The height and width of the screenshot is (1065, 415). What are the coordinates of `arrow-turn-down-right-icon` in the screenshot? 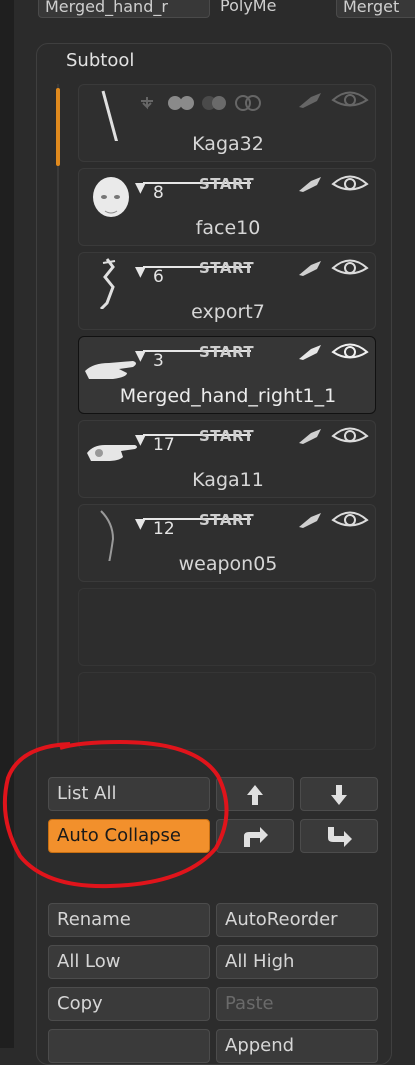 It's located at (340, 837).